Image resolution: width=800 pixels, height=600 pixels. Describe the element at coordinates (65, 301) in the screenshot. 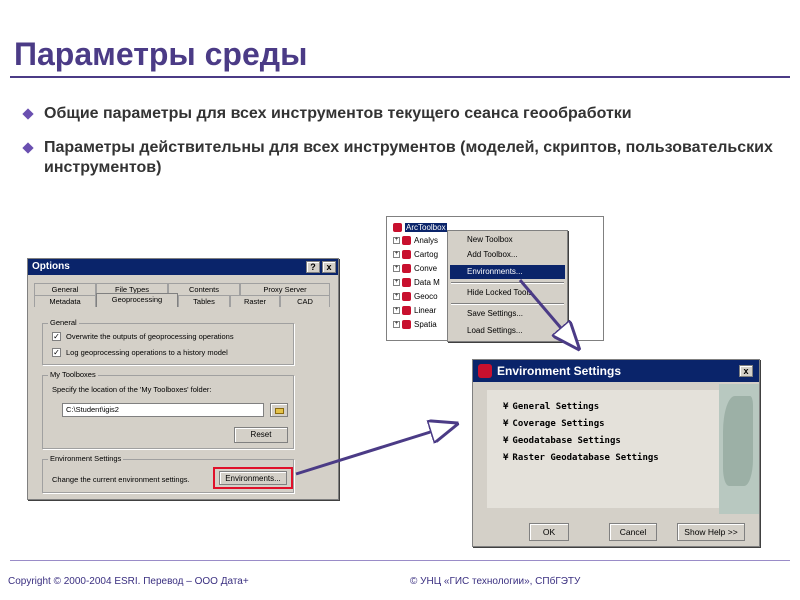

I see `tab-metadata: Metadata` at that location.